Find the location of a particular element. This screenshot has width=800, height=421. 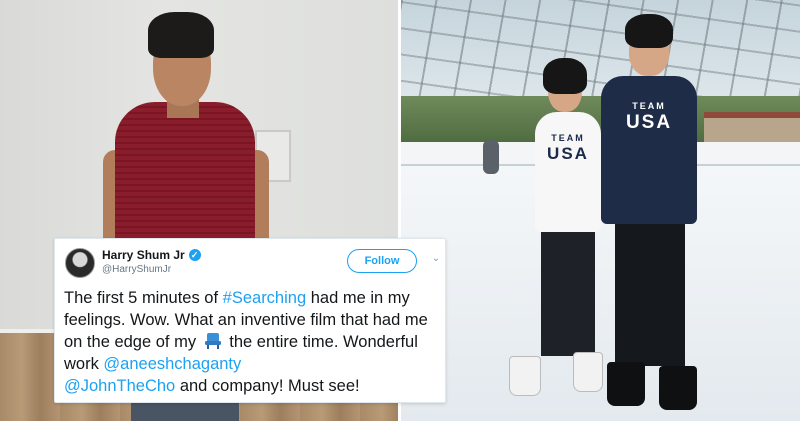

author-line: Harry Shum Jr ✓ is located at coordinates (151, 255).